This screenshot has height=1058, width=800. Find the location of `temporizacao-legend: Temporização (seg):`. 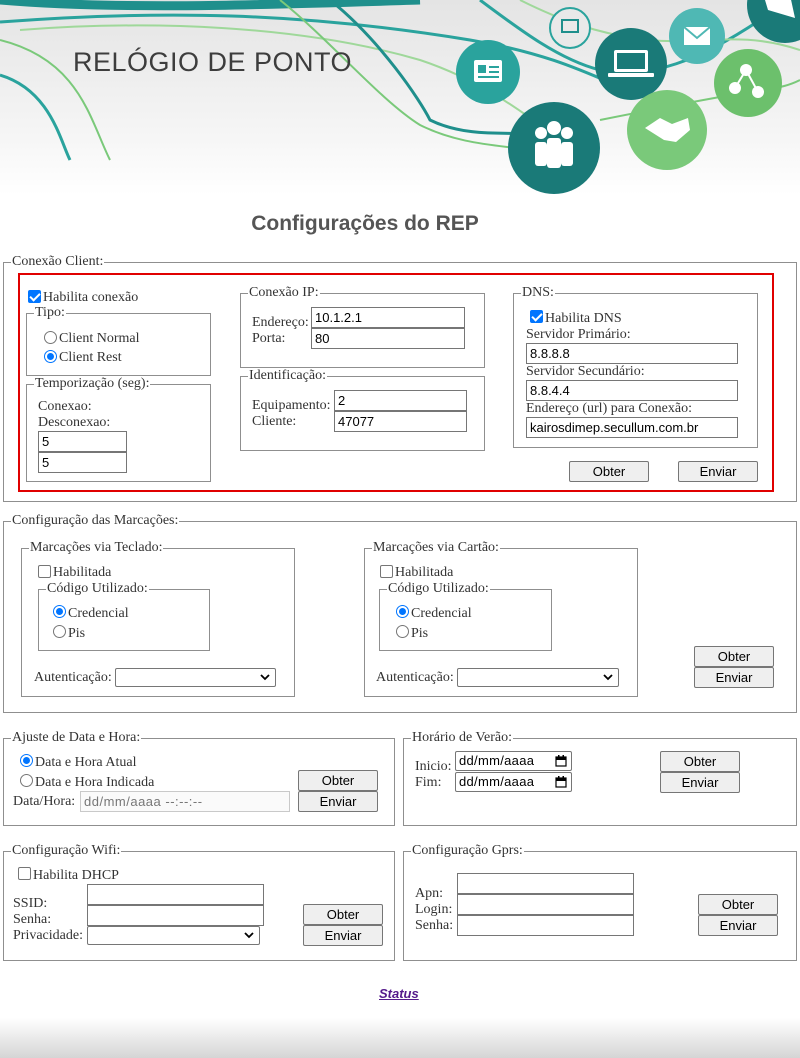

temporizacao-legend: Temporização (seg): is located at coordinates (92, 384).